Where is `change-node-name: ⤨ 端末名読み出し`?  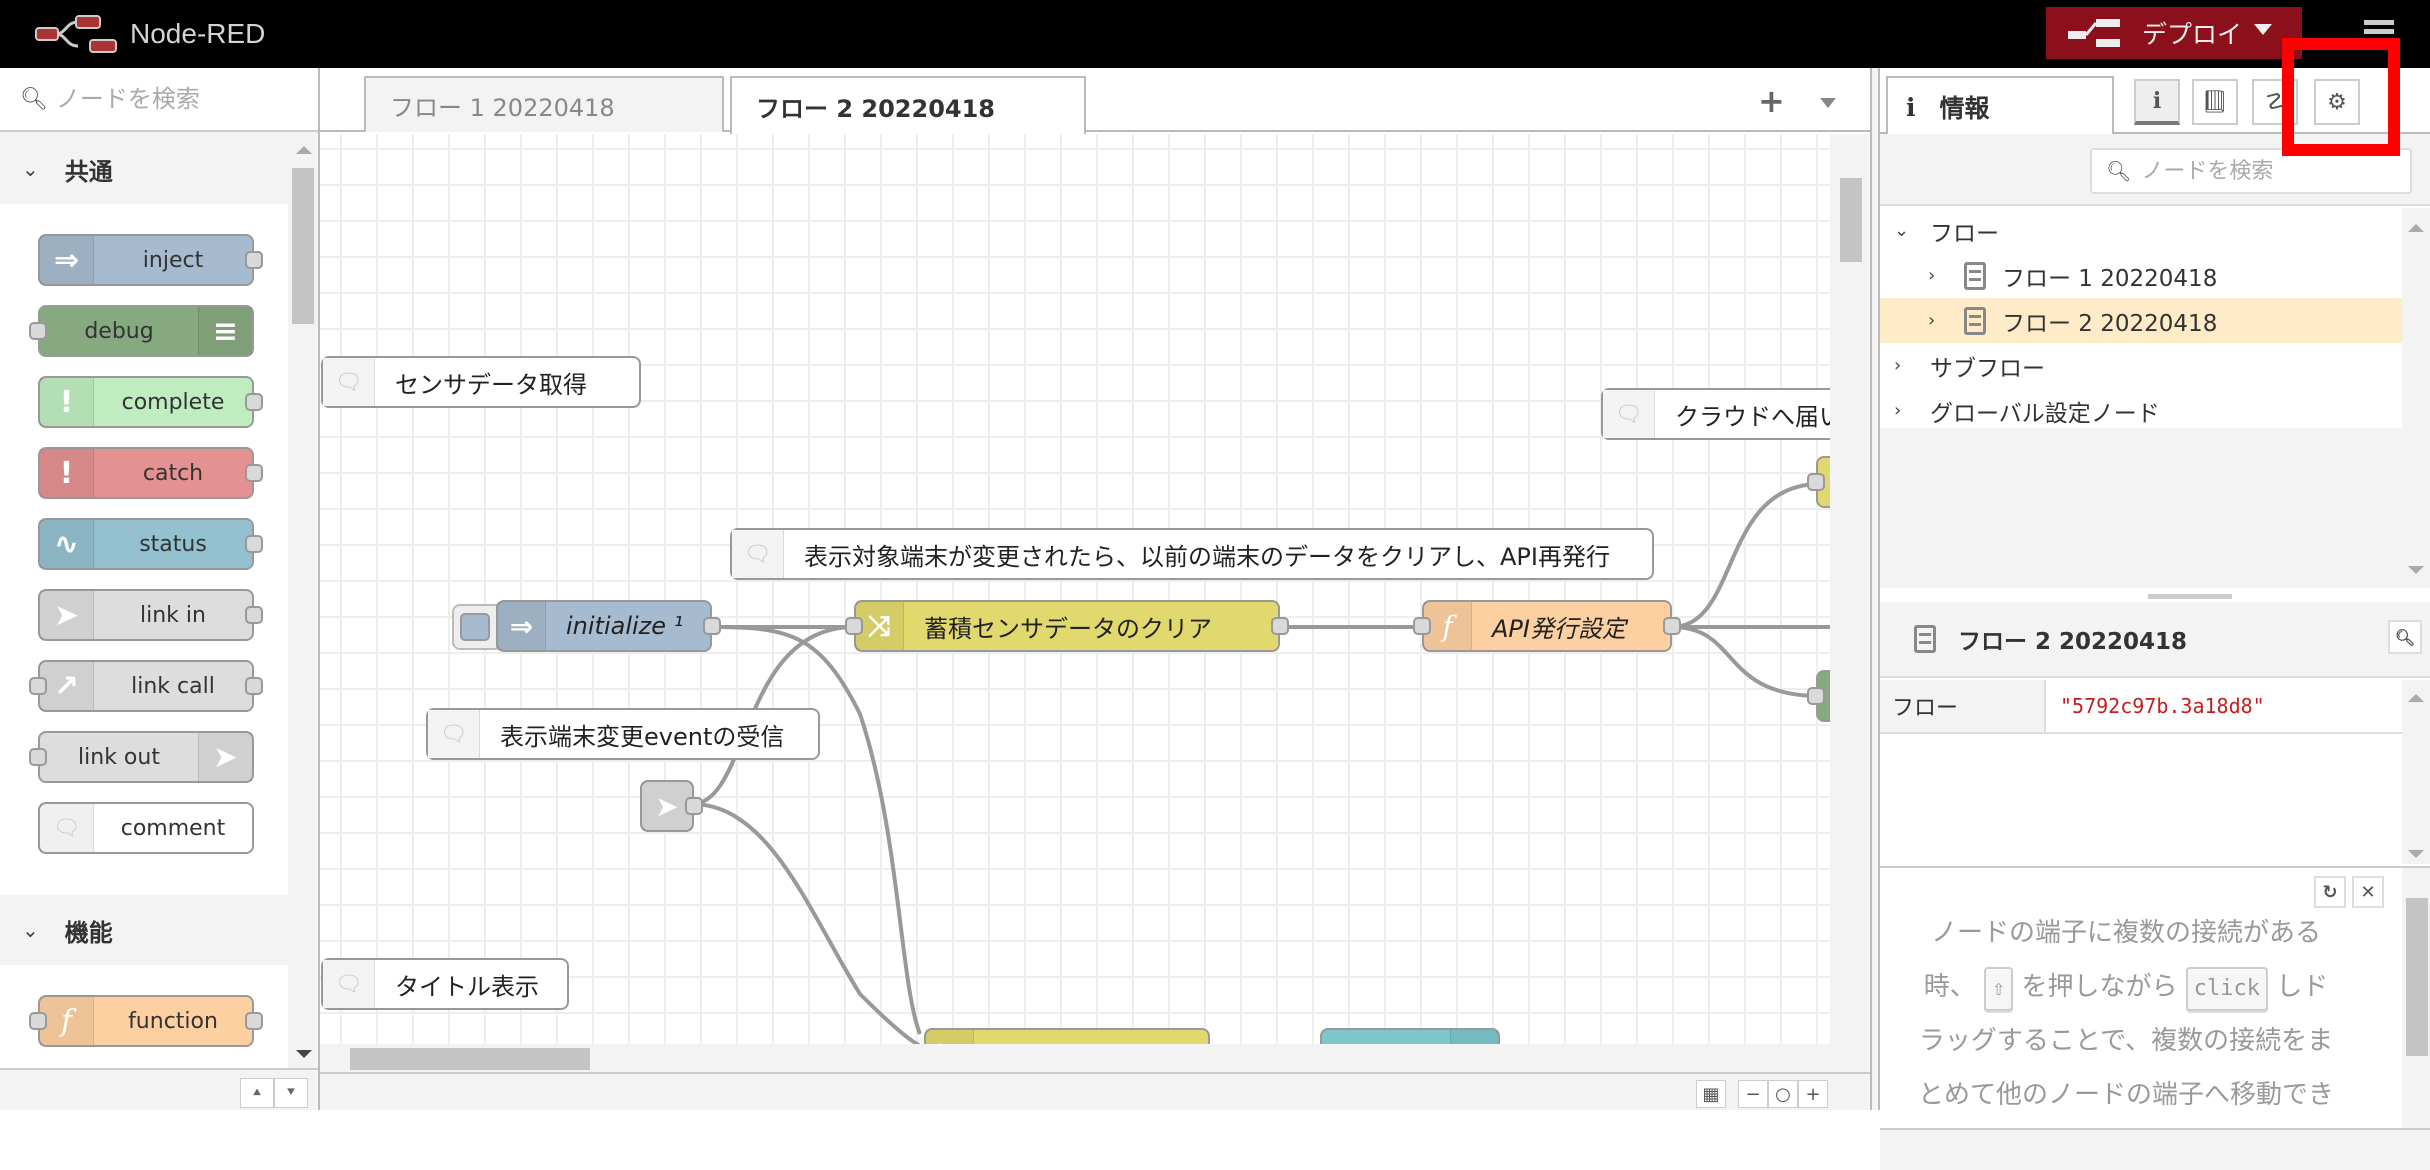 change-node-name: ⤨ 端末名読み出し is located at coordinates (1067, 1036).